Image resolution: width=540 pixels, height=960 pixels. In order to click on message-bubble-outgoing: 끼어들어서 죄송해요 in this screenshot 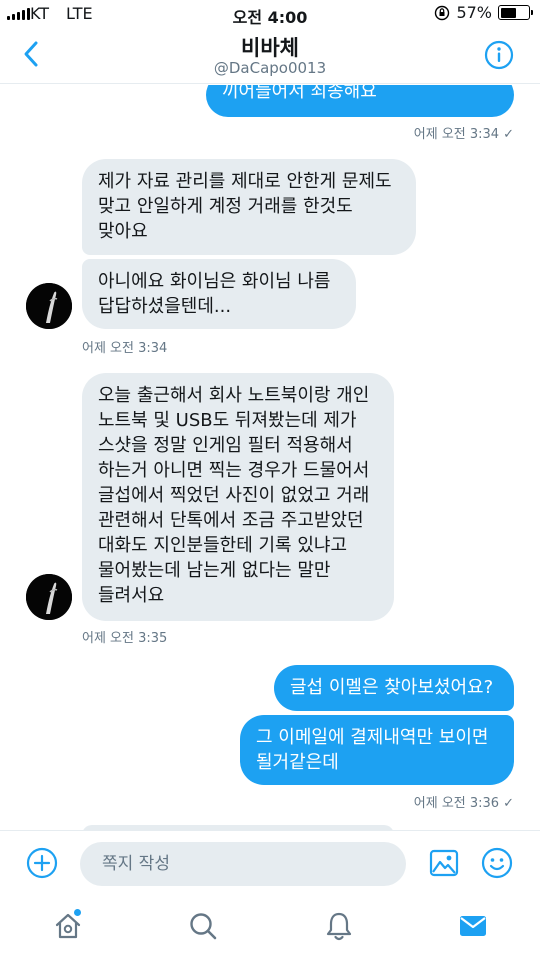, I will do `click(360, 101)`.